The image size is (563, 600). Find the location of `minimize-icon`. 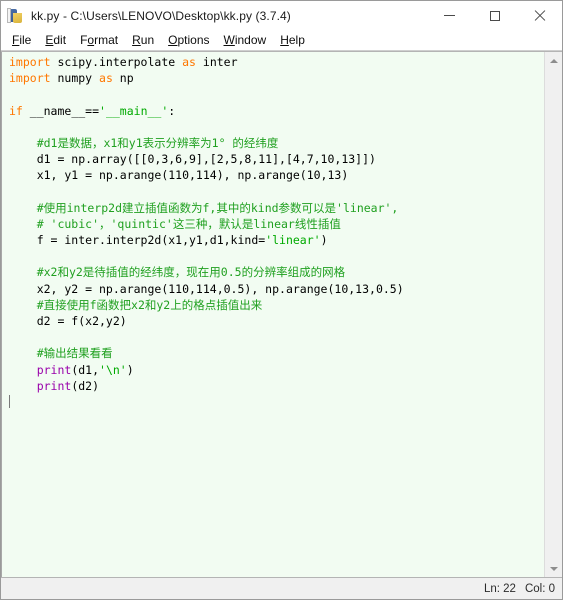

minimize-icon is located at coordinates (449, 15).